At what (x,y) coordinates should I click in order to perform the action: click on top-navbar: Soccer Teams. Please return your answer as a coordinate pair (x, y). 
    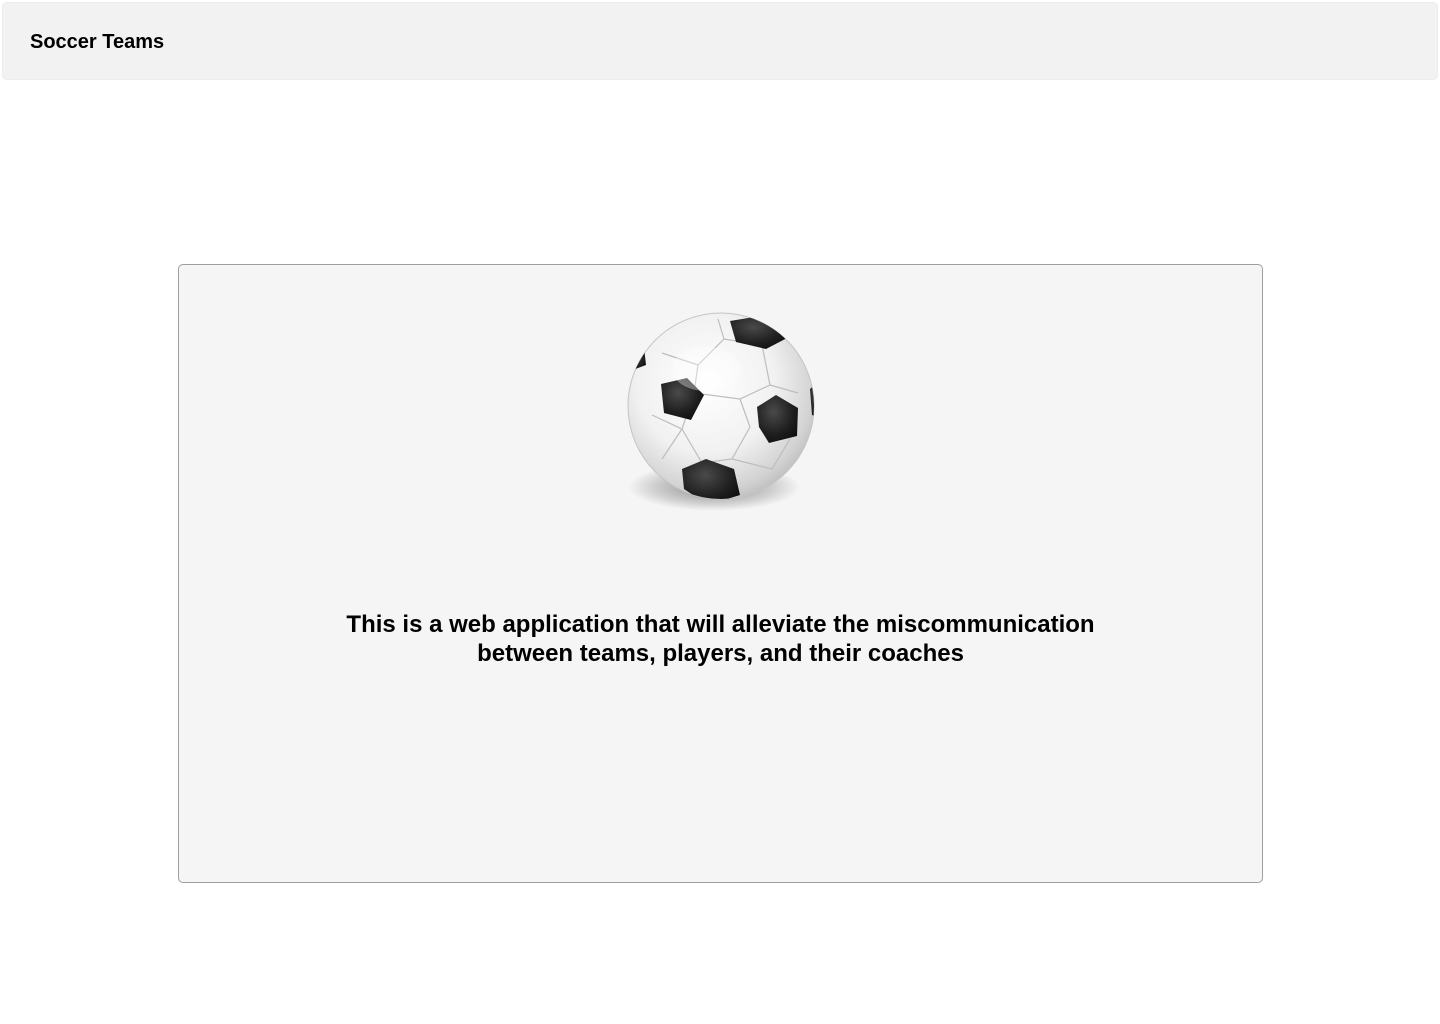
    Looking at the image, I should click on (720, 41).